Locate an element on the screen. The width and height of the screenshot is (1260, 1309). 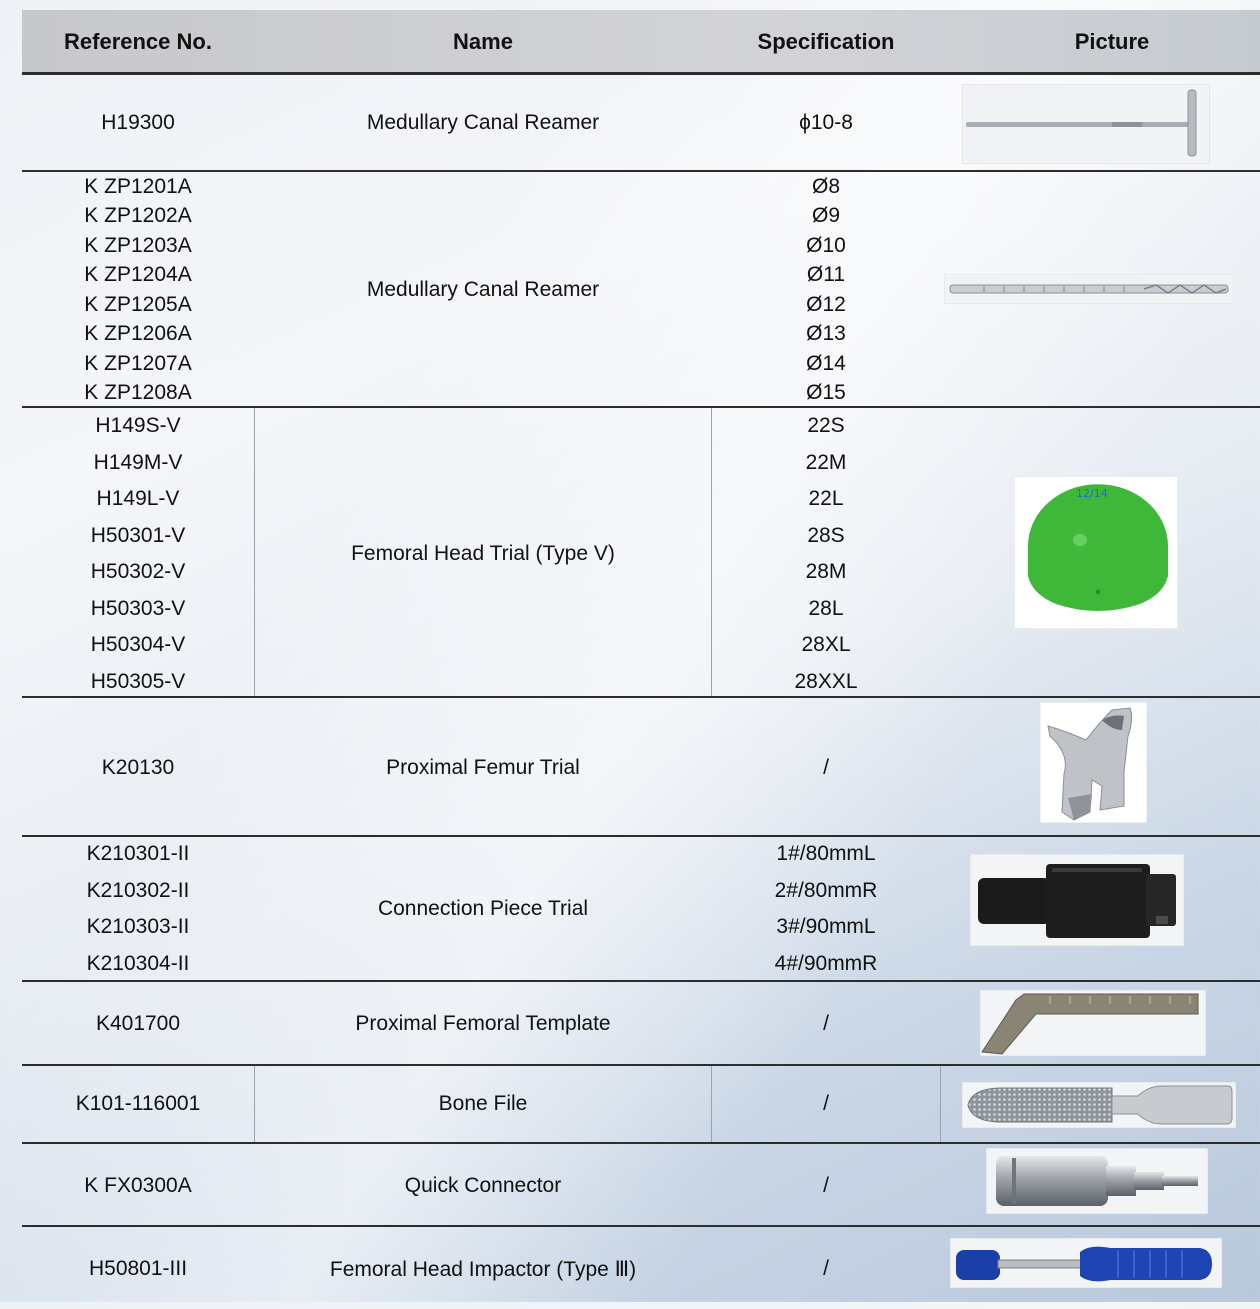
reference-no: H149L-V is located at coordinates (138, 499).